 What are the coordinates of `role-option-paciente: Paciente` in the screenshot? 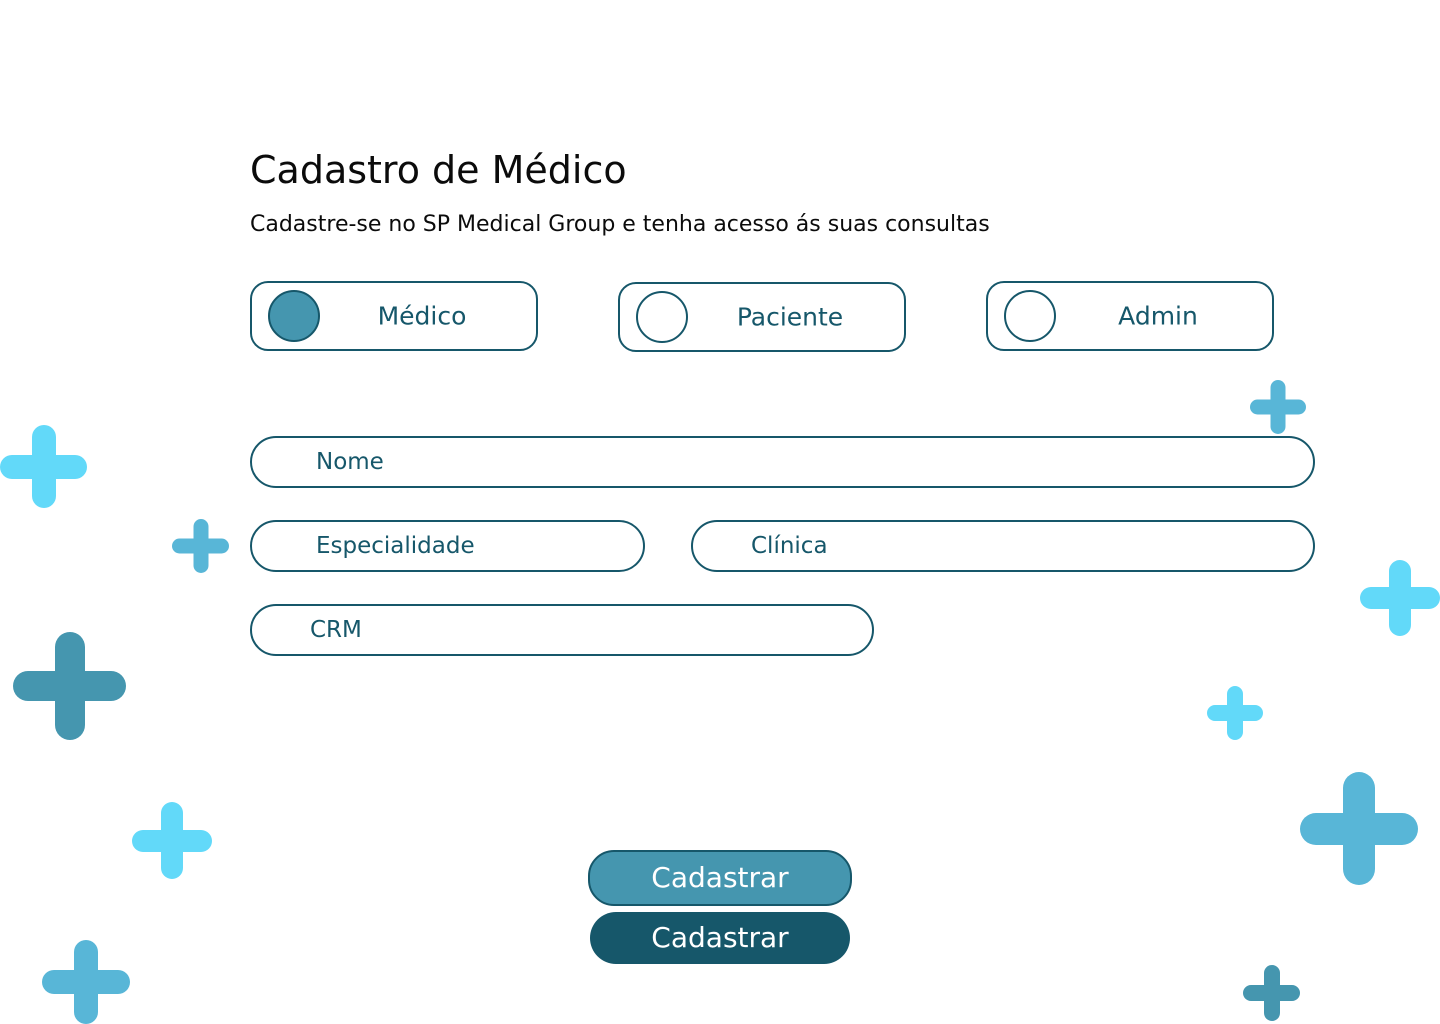 It's located at (762, 317).